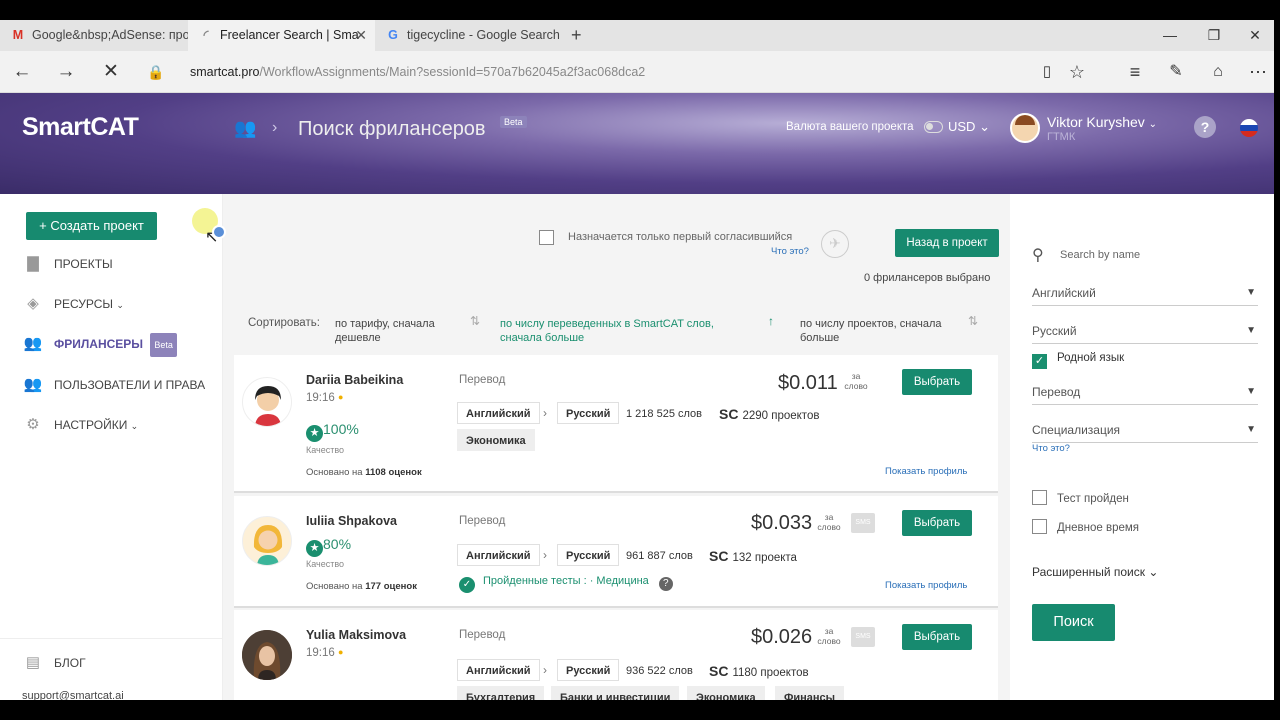  I want to click on tab-freelancer-search: ◜ Freelancer Search | Sma ✕, so click(281, 35).